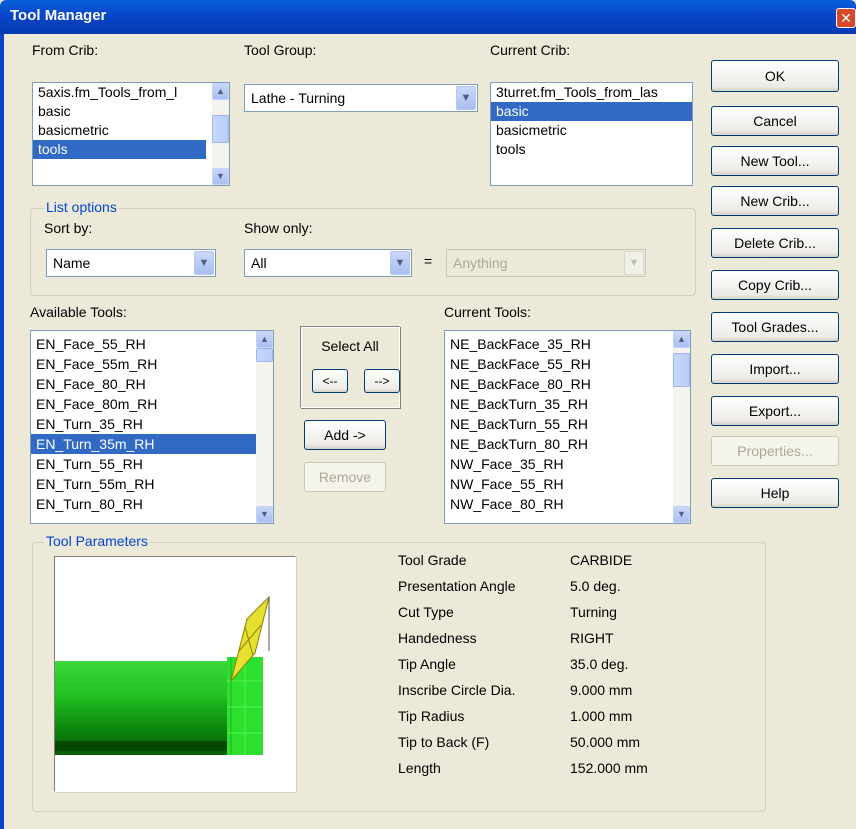 This screenshot has width=856, height=829. Describe the element at coordinates (143, 464) in the screenshot. I see `list-item: EN_Turn_55_RH` at that location.